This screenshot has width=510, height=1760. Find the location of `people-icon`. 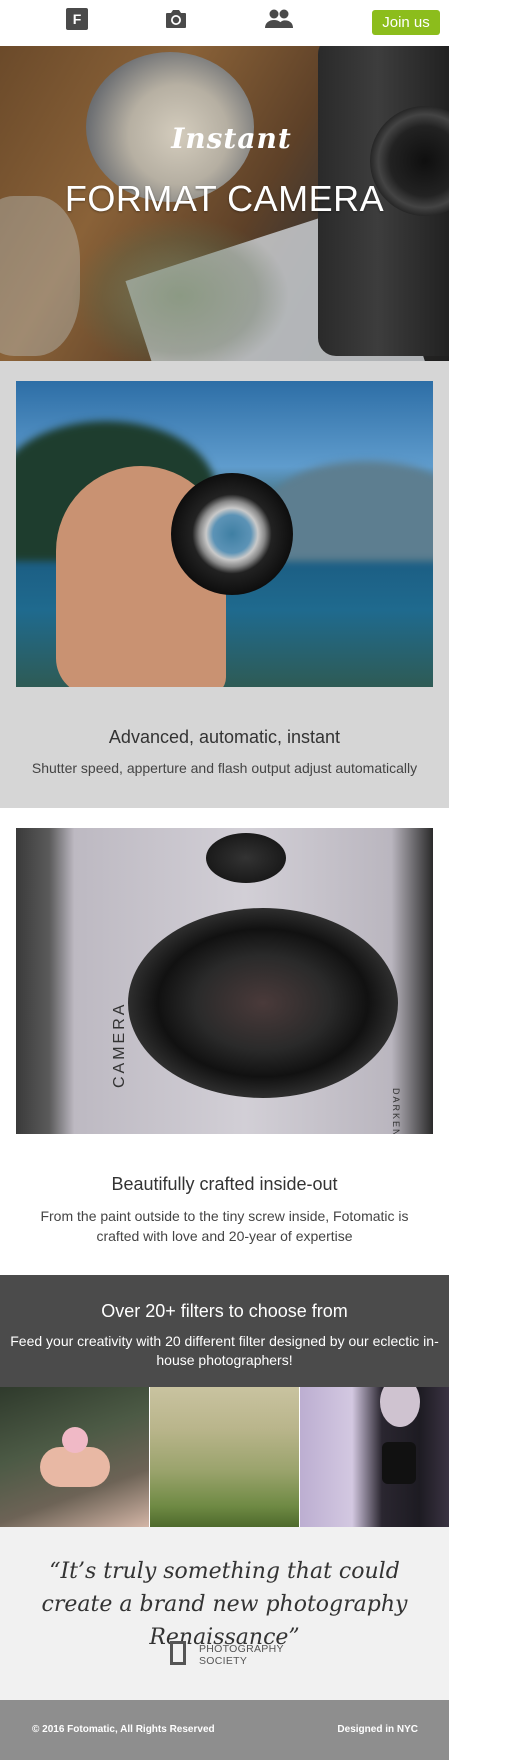

people-icon is located at coordinates (279, 21).